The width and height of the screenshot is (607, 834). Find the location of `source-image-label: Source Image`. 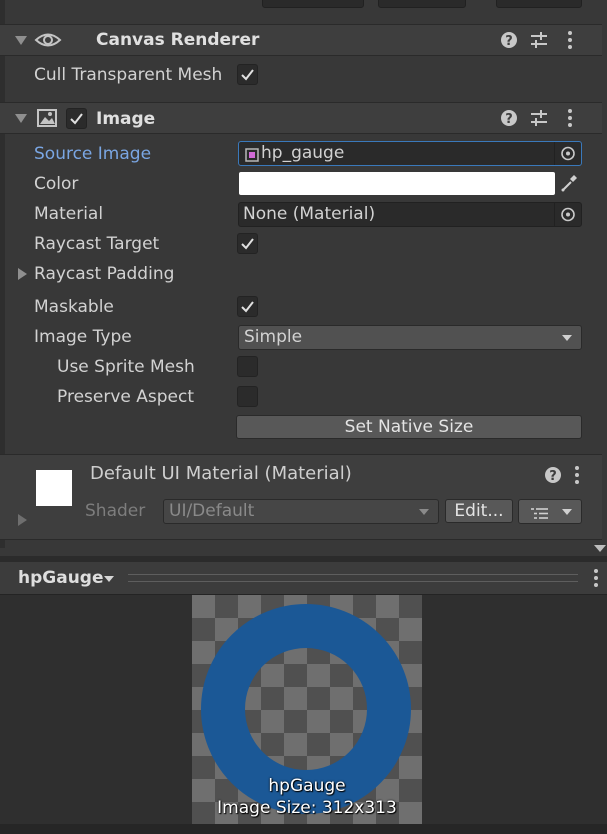

source-image-label: Source Image is located at coordinates (93, 154).